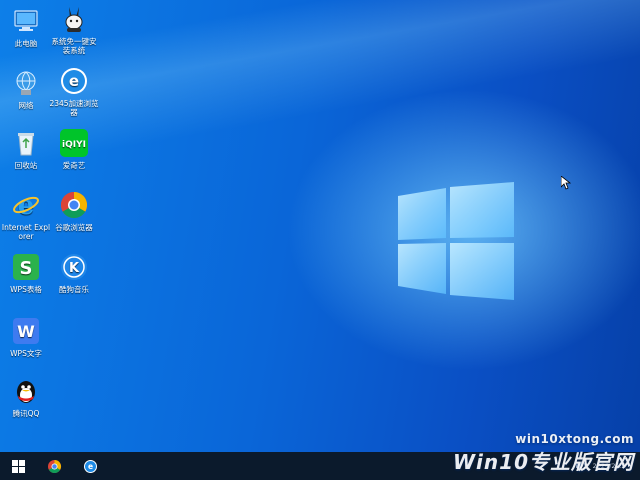  What do you see at coordinates (26, 144) in the screenshot?
I see `recycle-bin-icon` at bounding box center [26, 144].